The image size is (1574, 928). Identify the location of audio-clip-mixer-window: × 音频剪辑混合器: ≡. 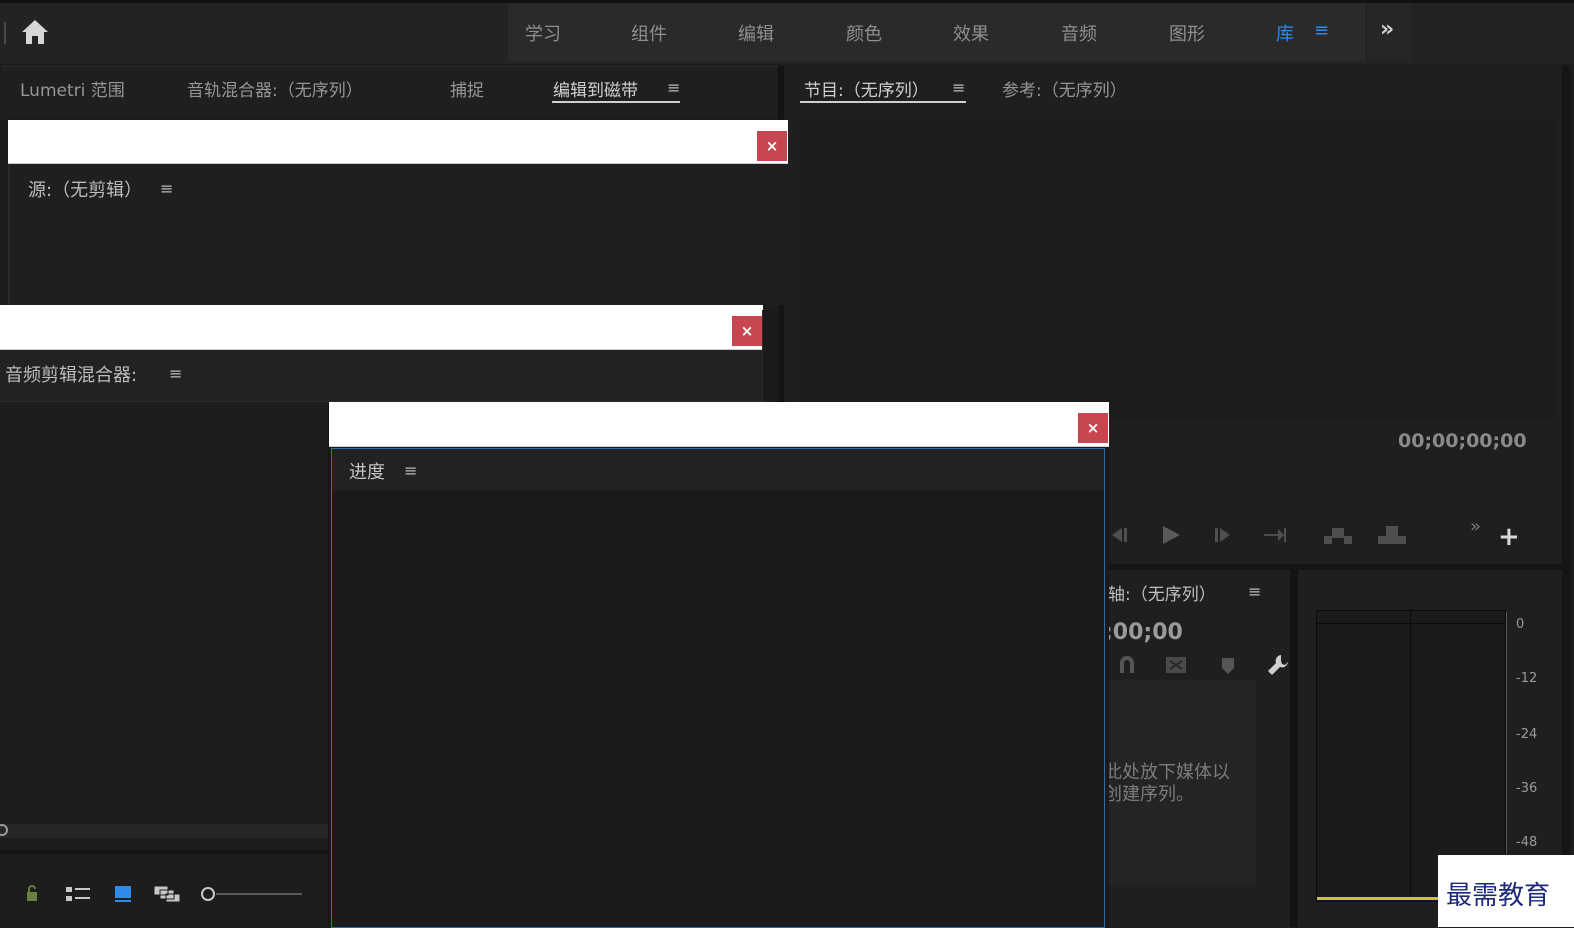
(382, 353).